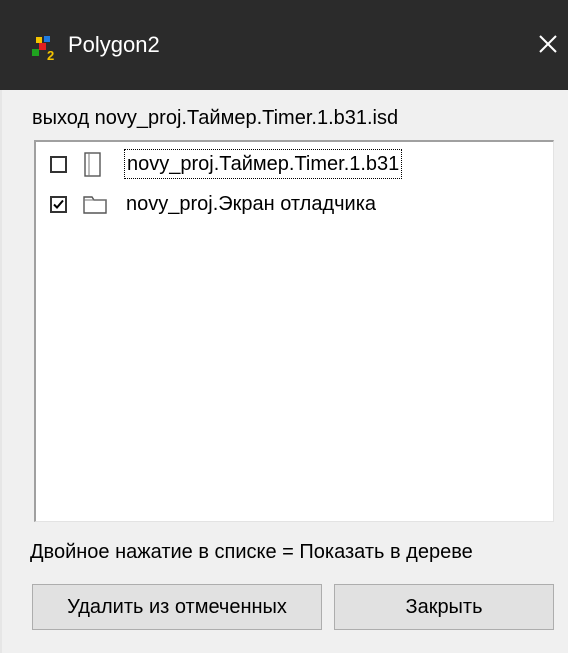 This screenshot has width=568, height=653. Describe the element at coordinates (215, 118) in the screenshot. I see `output-file-label: выход novy_proj.Таймер.Timer.1.b31.isd` at that location.